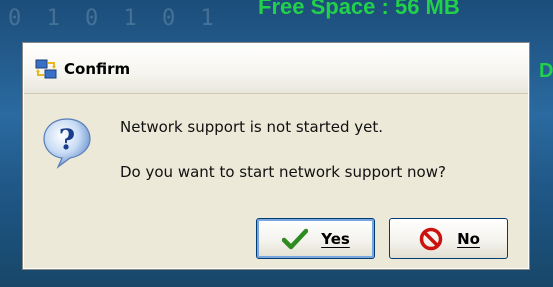 This screenshot has width=553, height=287. Describe the element at coordinates (448, 238) in the screenshot. I see `no-button: No` at that location.